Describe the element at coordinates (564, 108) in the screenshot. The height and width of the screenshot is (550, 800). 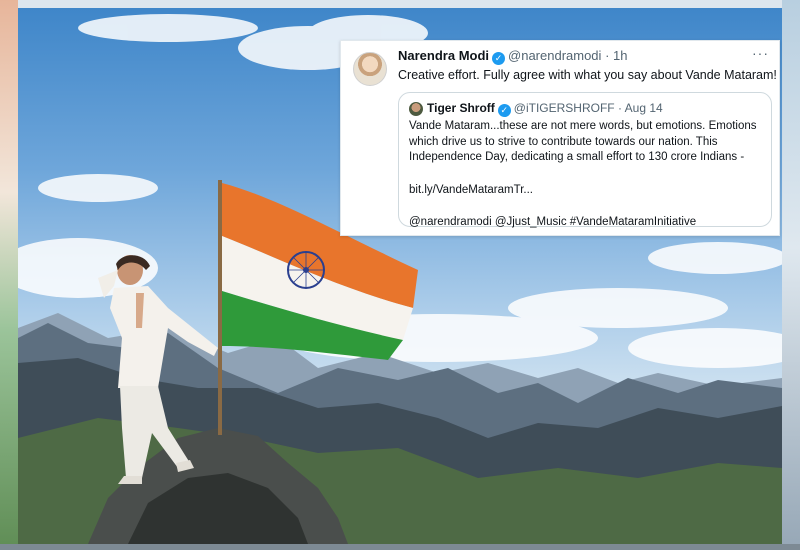
I see `quoted-author-handle: @iTIGERSHROFF` at that location.